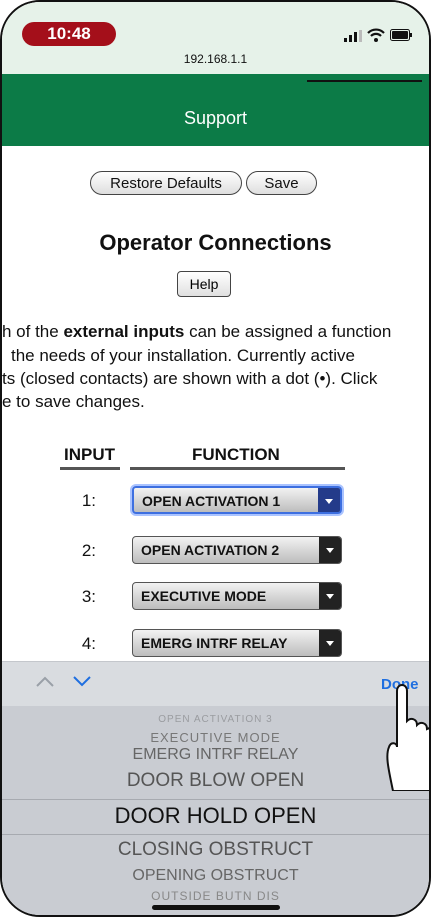 The image size is (431, 917). I want to click on input-number: 2:, so click(88, 550).